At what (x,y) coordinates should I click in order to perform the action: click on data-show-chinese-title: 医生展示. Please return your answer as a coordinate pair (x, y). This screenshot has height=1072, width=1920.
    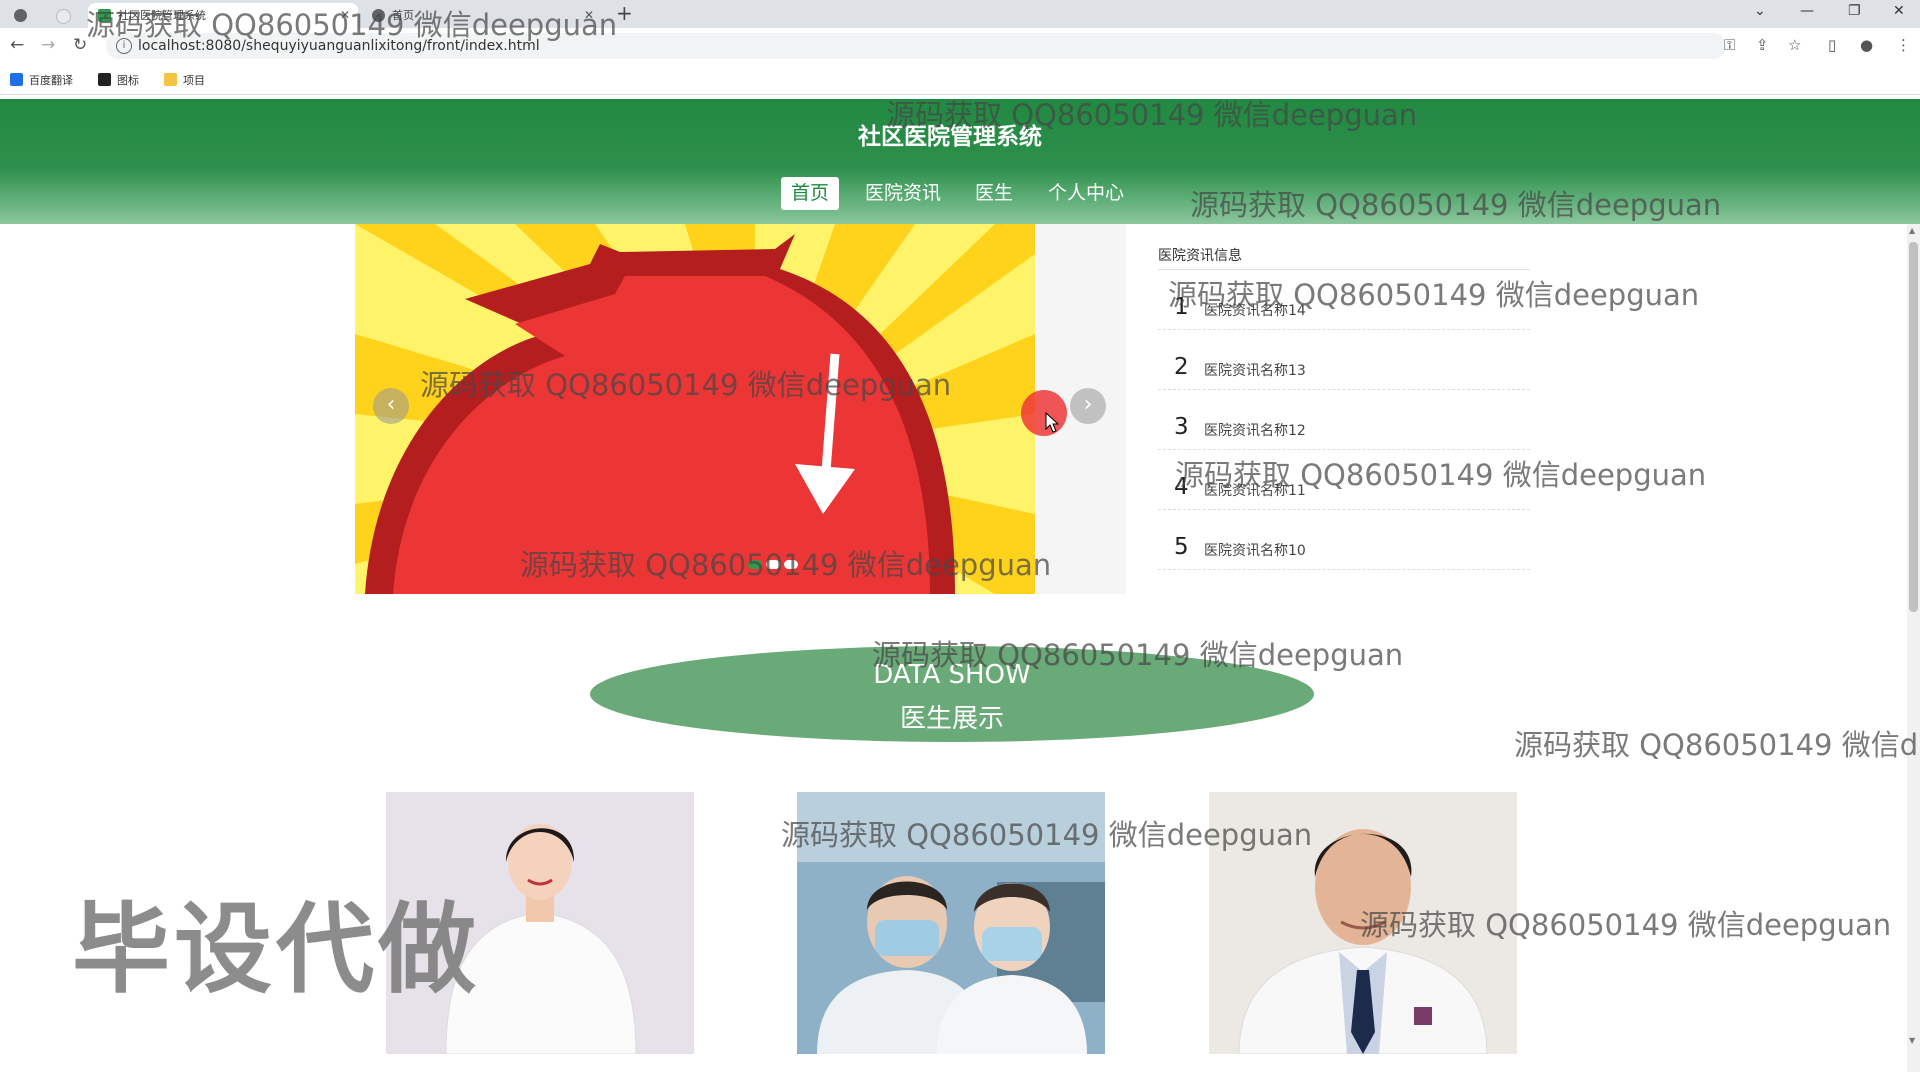
    Looking at the image, I should click on (951, 719).